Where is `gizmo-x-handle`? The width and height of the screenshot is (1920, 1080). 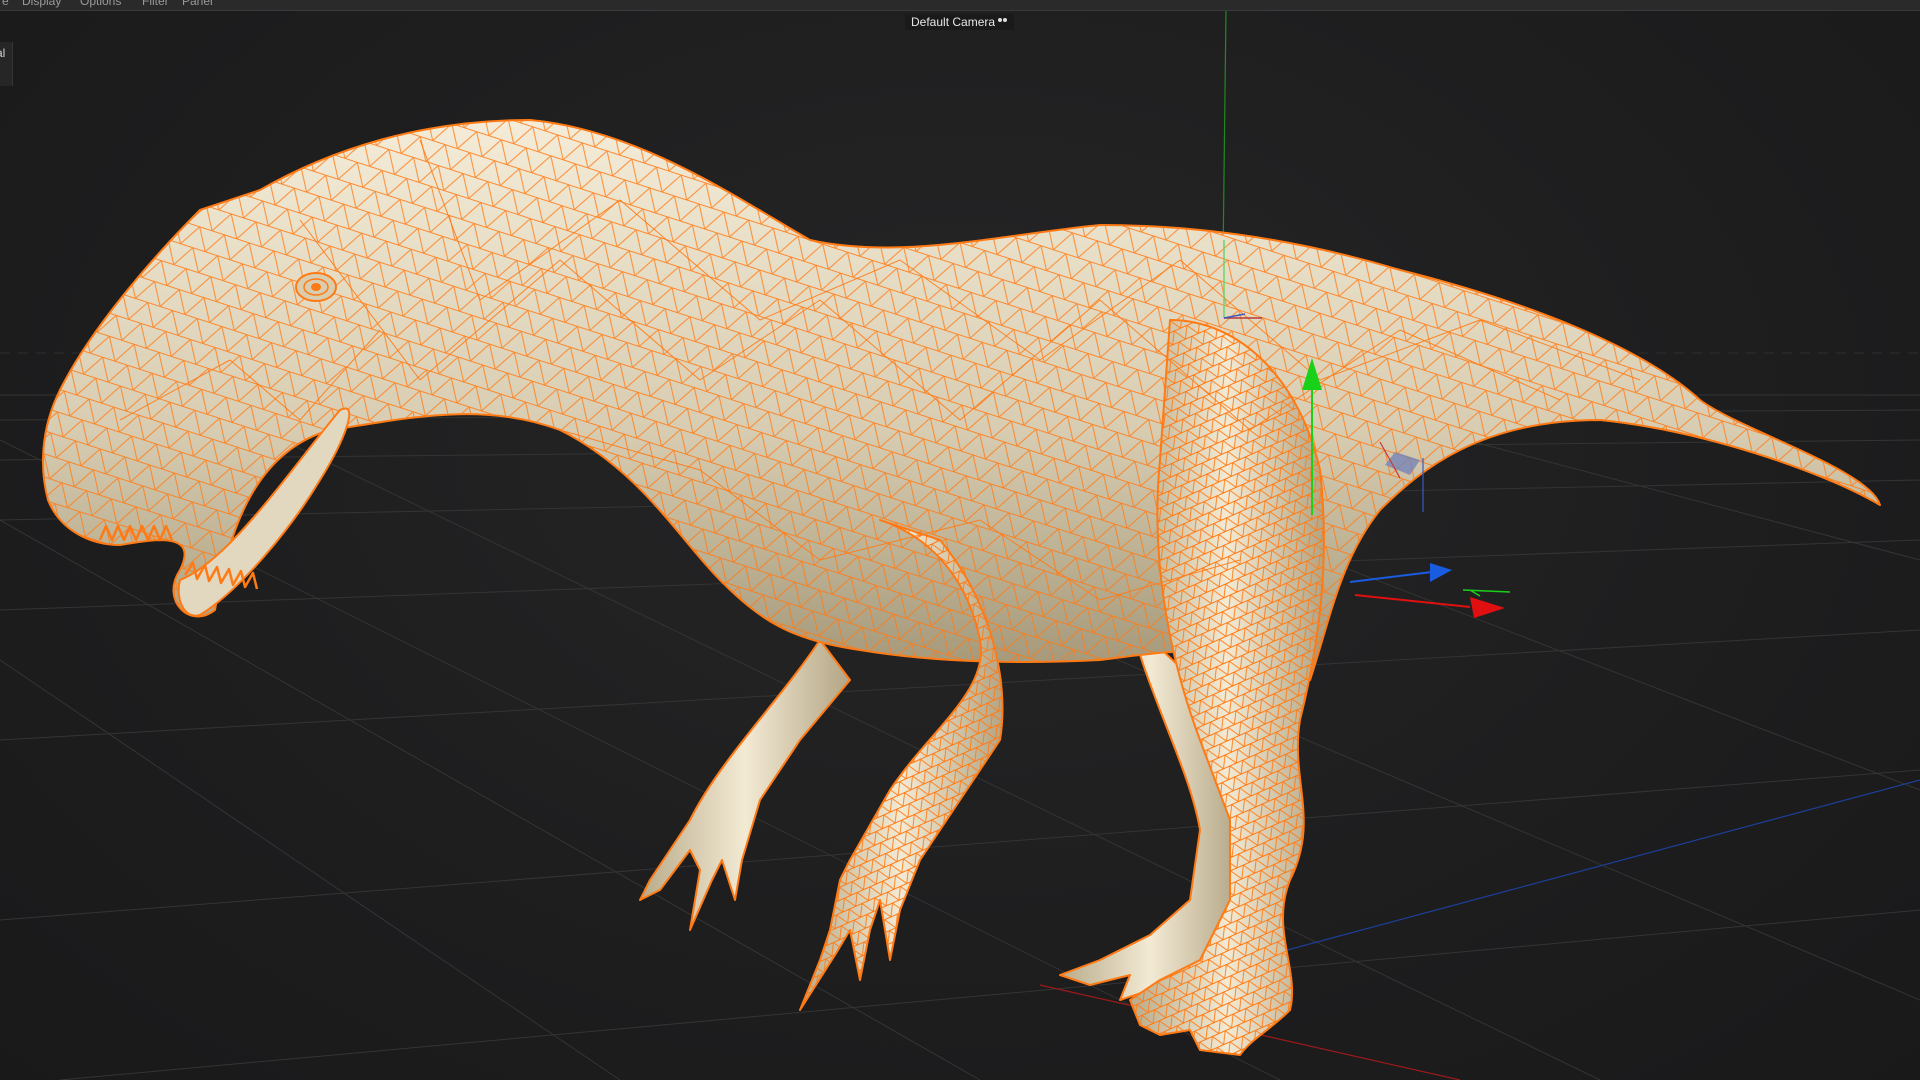
gizmo-x-handle is located at coordinates (1412, 601).